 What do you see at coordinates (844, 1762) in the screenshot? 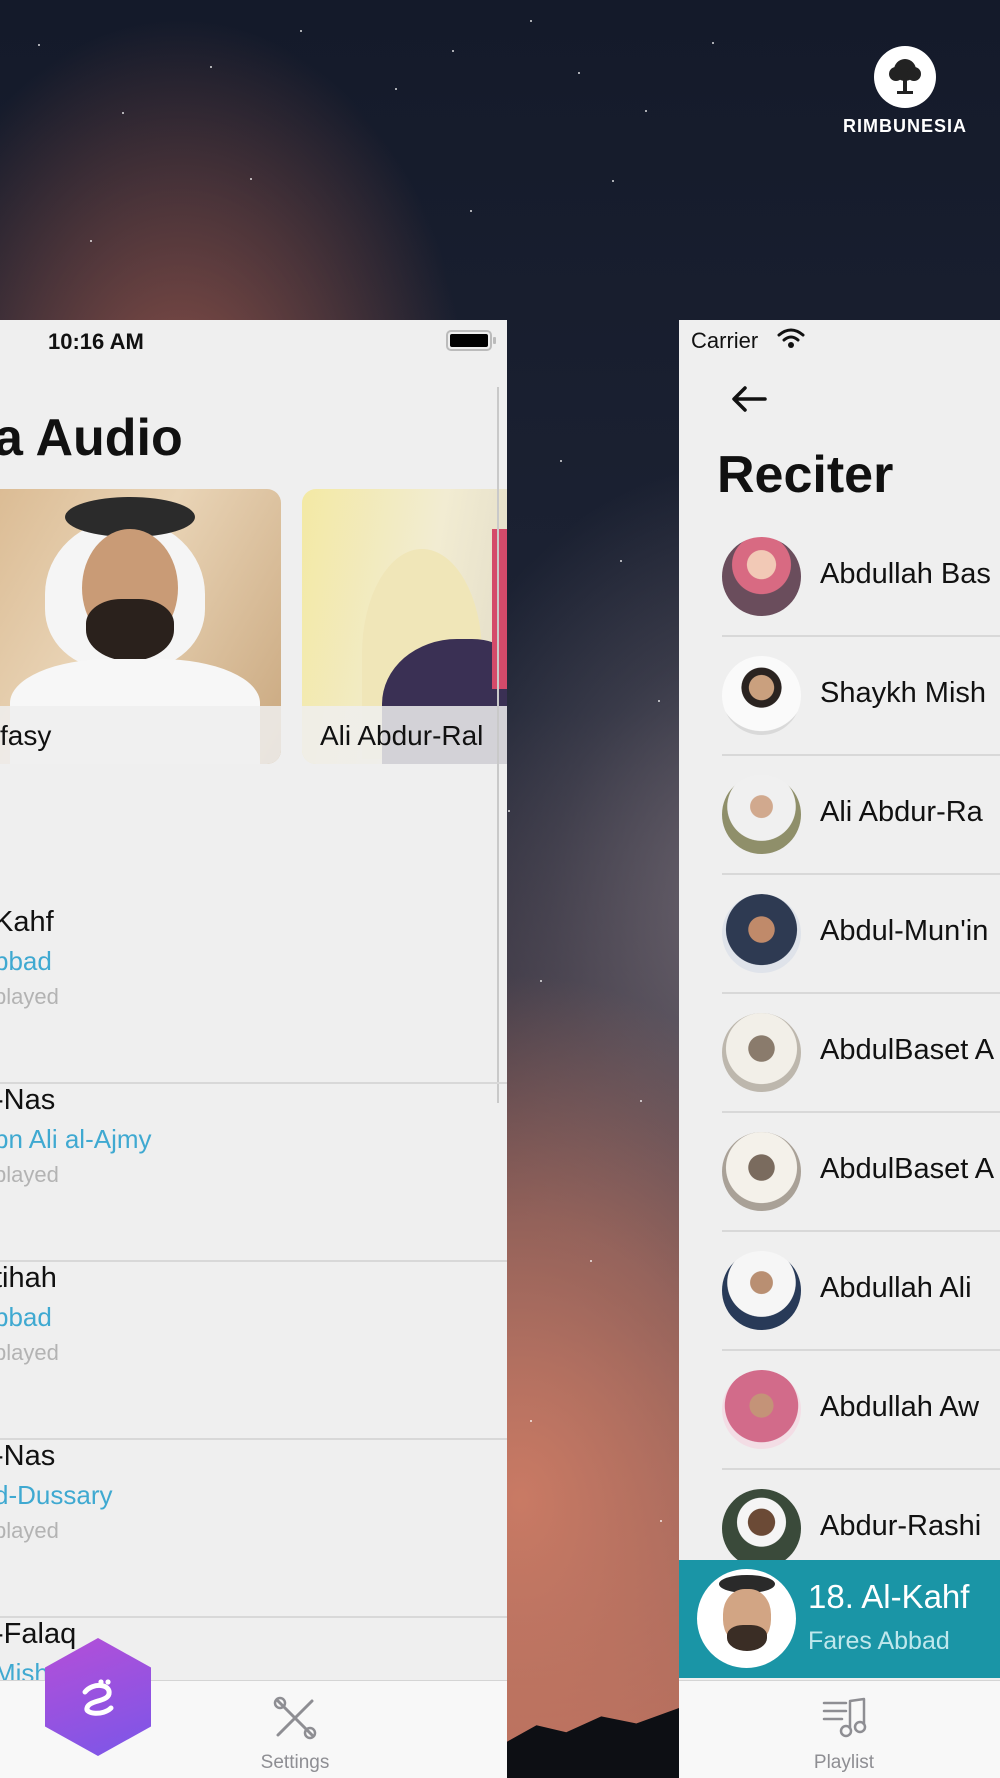
I see `tab-playlist-label: Playlist` at bounding box center [844, 1762].